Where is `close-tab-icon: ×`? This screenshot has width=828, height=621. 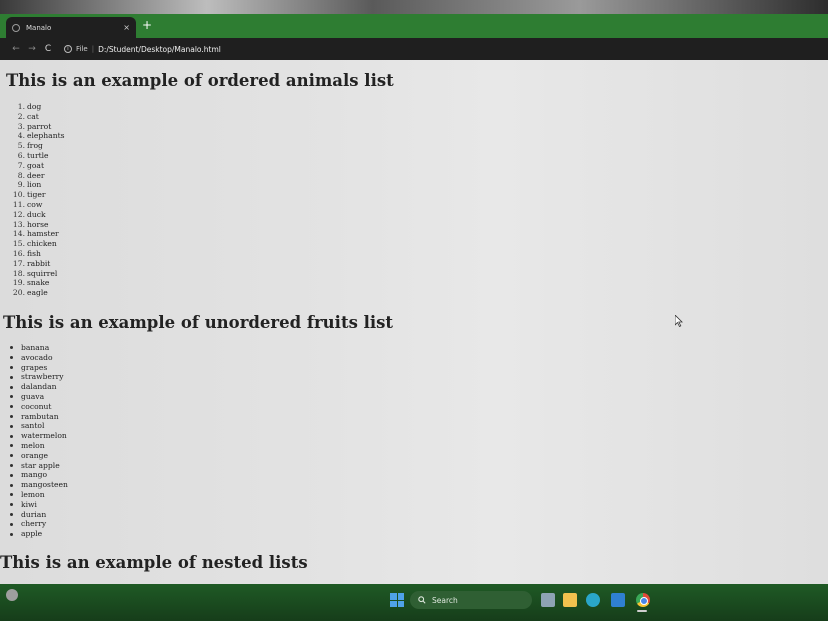 close-tab-icon: × is located at coordinates (126, 27).